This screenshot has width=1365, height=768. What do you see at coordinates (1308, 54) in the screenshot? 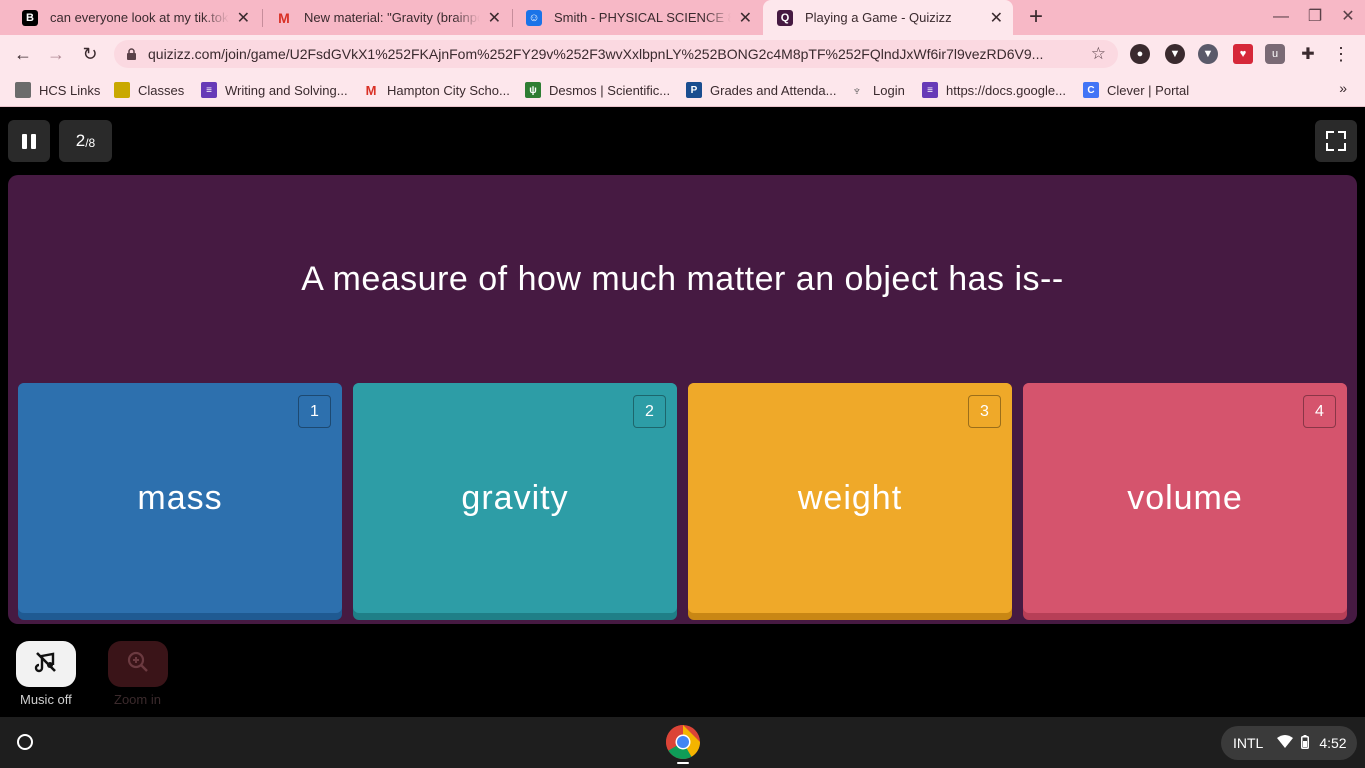
I see `extensions-puzzle-icon: ✚` at bounding box center [1308, 54].